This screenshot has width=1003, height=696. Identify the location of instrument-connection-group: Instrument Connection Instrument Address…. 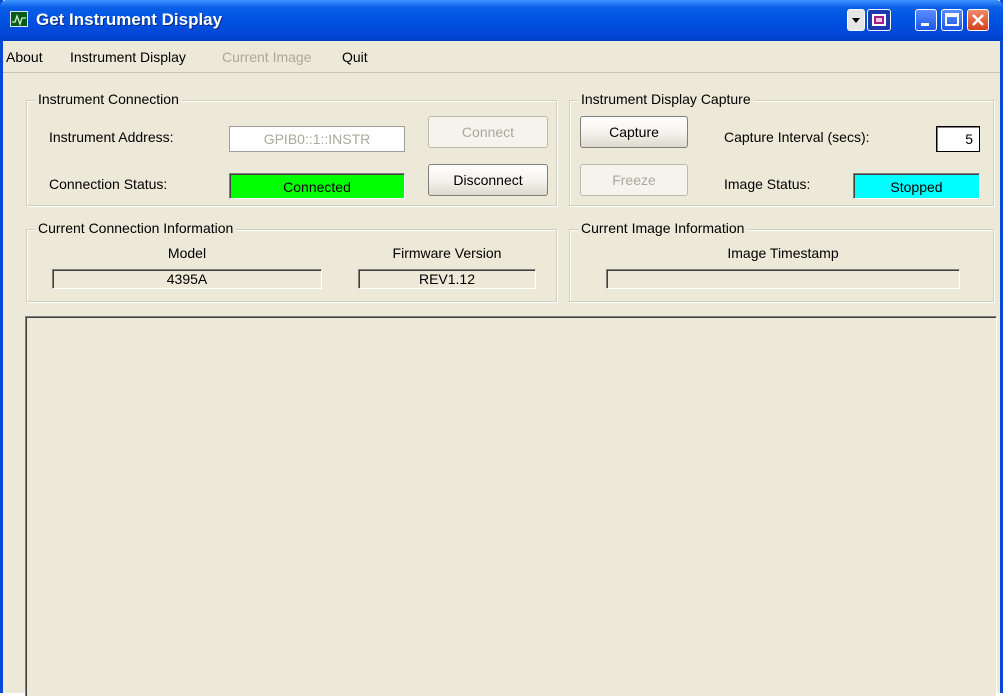
(291, 148).